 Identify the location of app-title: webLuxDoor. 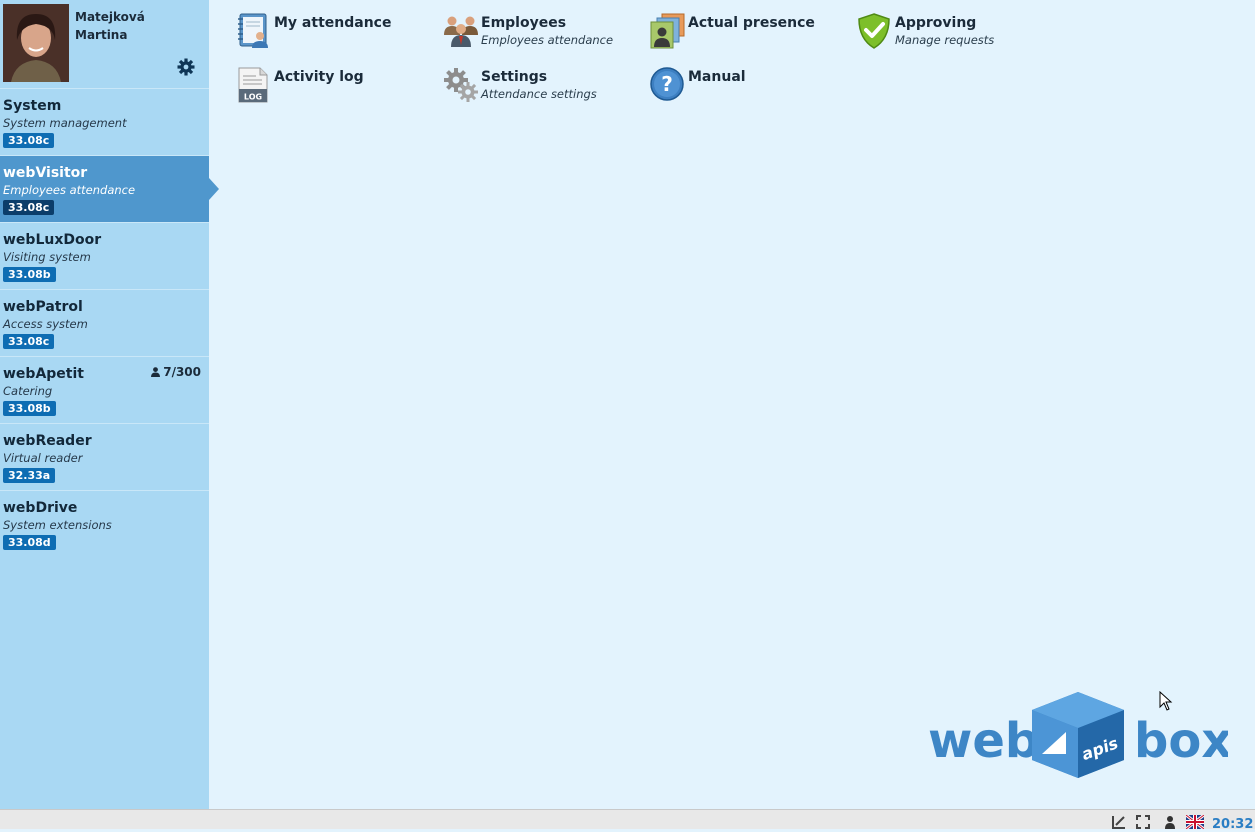
(52, 240).